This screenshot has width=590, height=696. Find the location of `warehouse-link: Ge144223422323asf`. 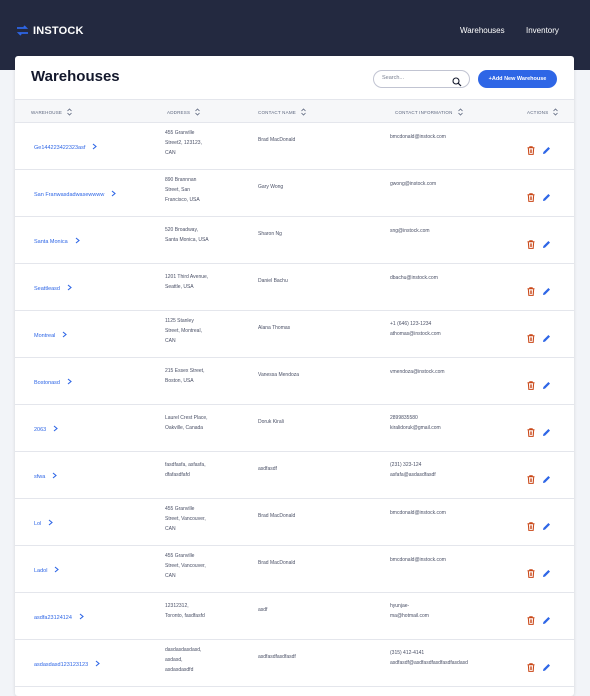

warehouse-link: Ge144223422323asf is located at coordinates (66, 147).